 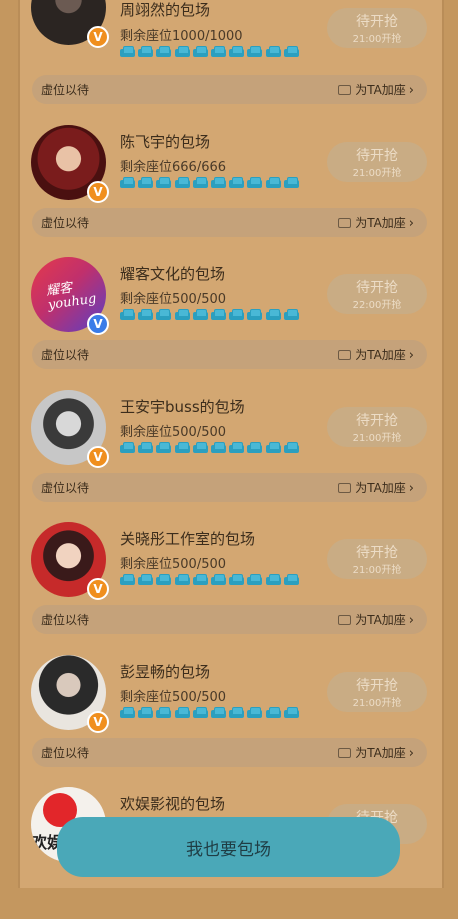 I want to click on session-title: 彭昱畅的包场, so click(x=165, y=672).